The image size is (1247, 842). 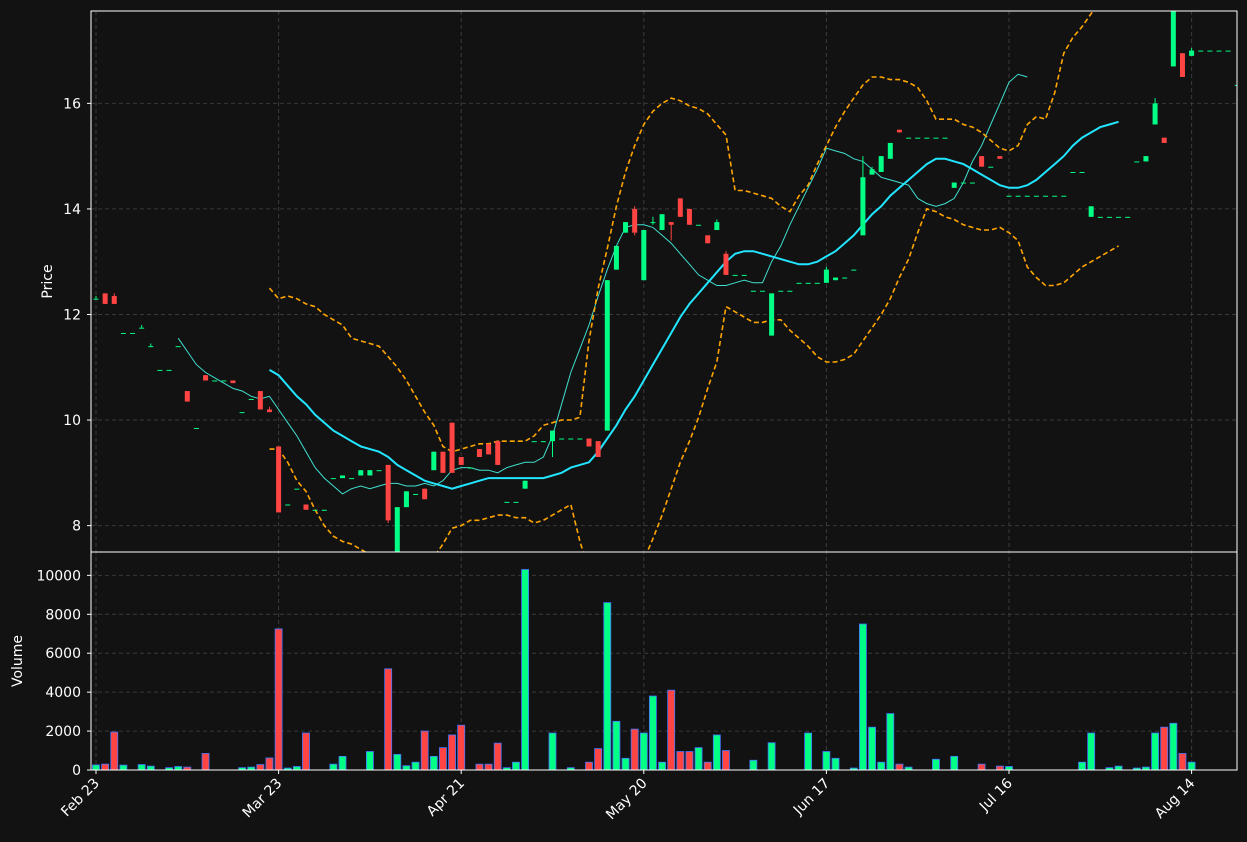 What do you see at coordinates (58, 576) in the screenshot?
I see `volume-tick-label: 10000` at bounding box center [58, 576].